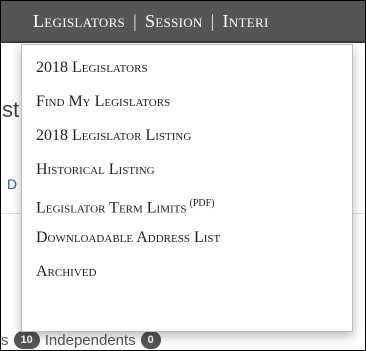 Image resolution: width=366 pixels, height=351 pixels. I want to click on menu-item-find-my-legislators: Find My Legislators, so click(187, 102).